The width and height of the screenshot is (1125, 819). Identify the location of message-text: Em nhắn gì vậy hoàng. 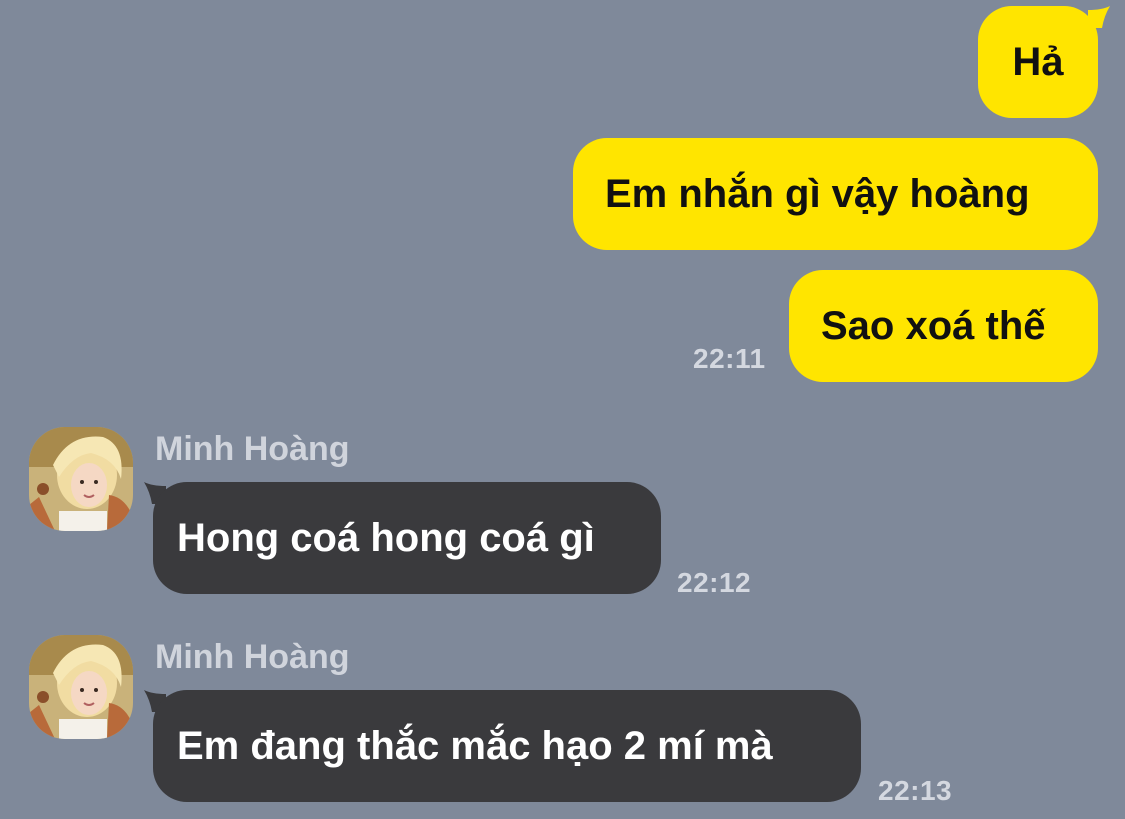
(817, 194).